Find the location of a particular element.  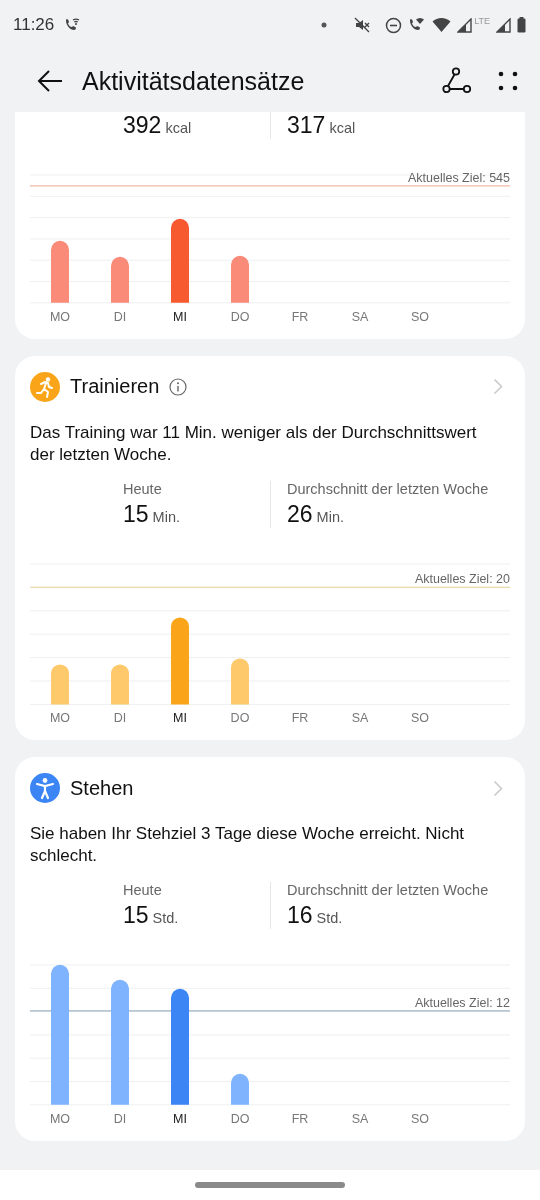

card-title: Stehen is located at coordinates (102, 788).